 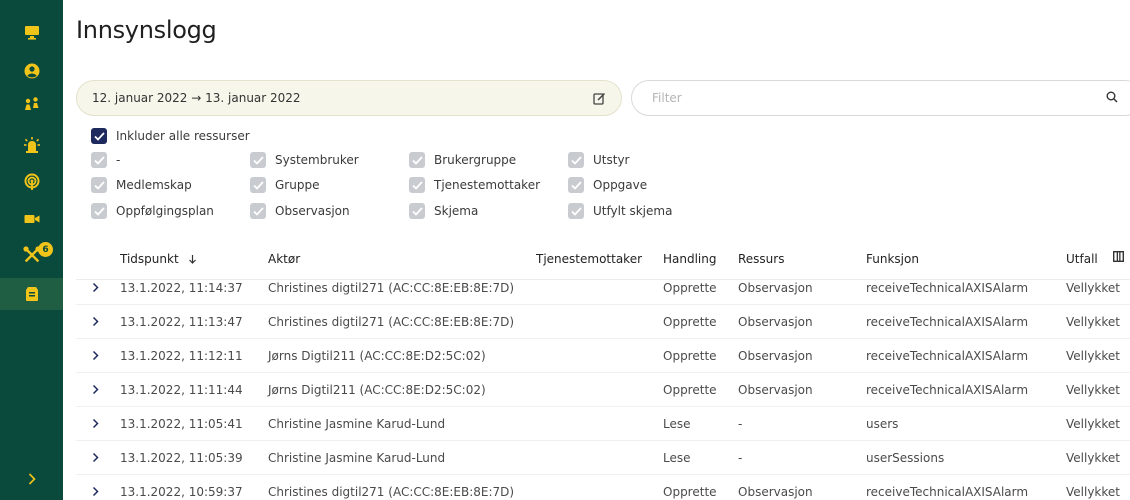 What do you see at coordinates (284, 185) in the screenshot?
I see `resource-checkbox: Gruppe` at bounding box center [284, 185].